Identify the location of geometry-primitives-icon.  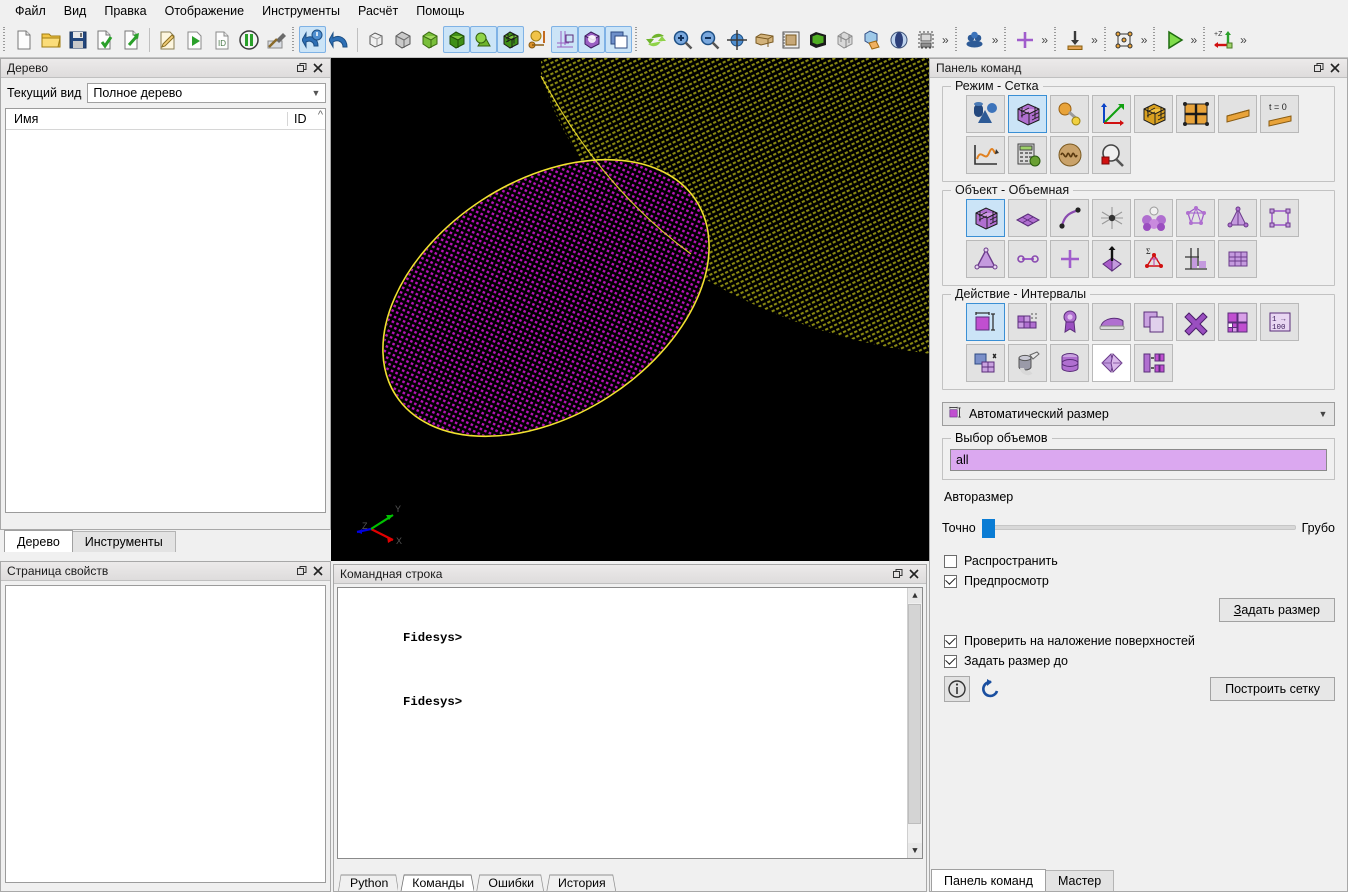
(483, 39).